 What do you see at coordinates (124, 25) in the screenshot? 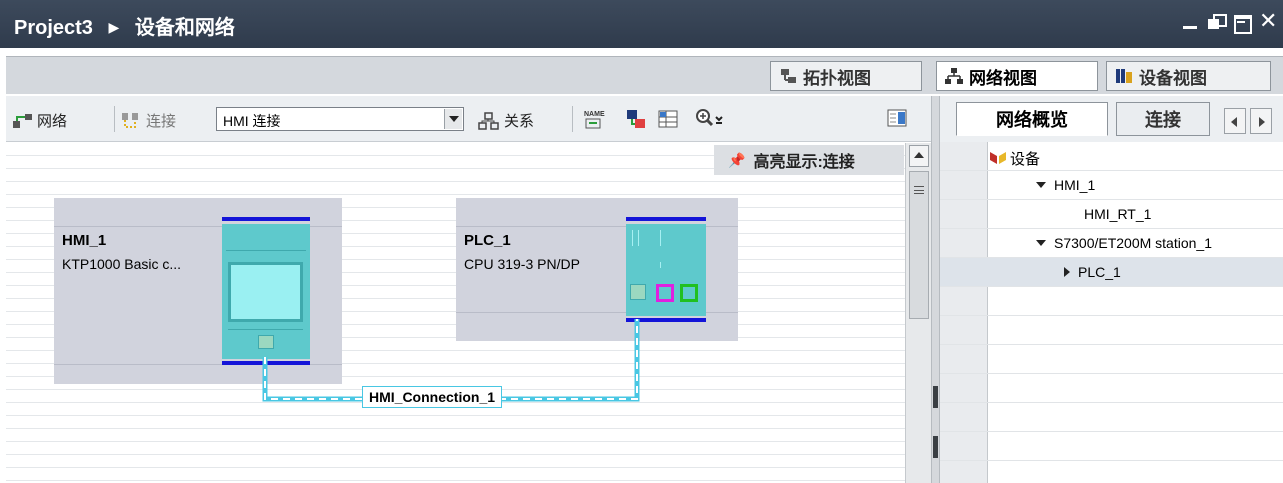
I see `window-title: Project3 ▶ 设备和网络` at bounding box center [124, 25].